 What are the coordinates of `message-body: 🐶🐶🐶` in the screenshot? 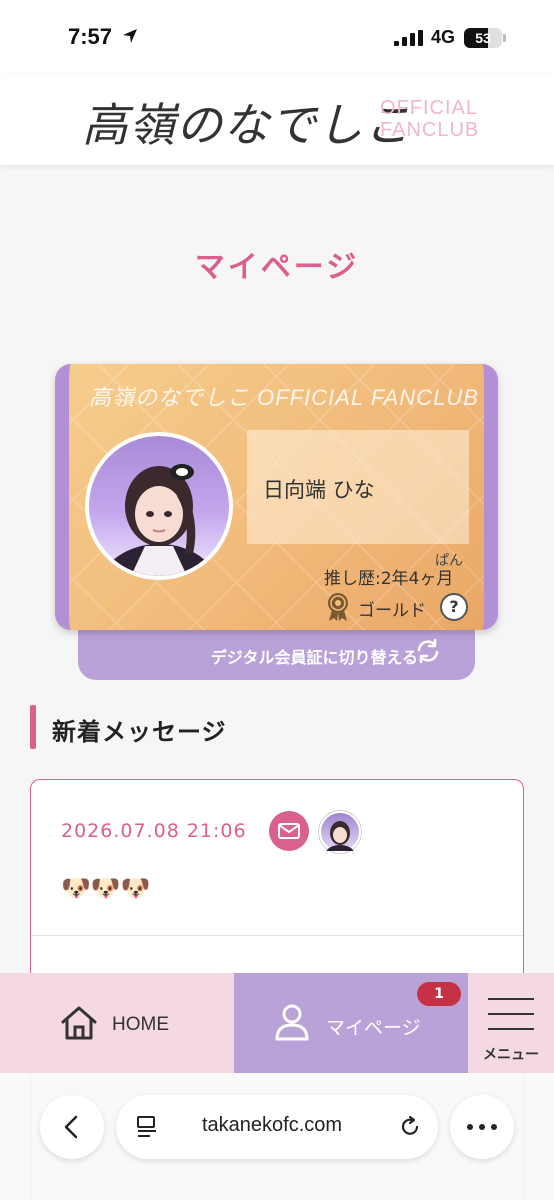 It's located at (106, 888).